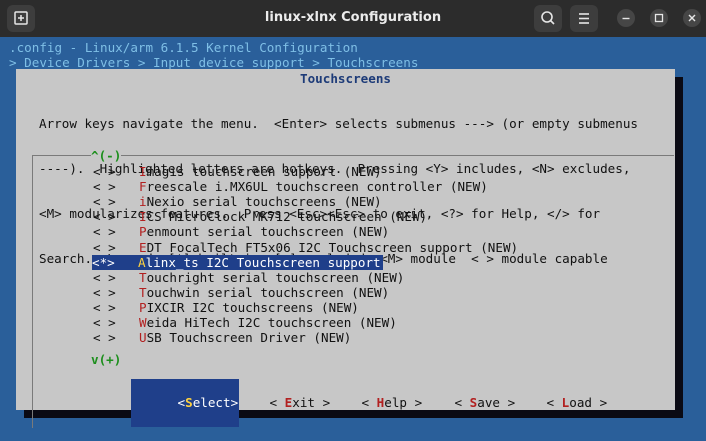 The image size is (706, 441). I want to click on menu-item: < > Weida HiTech I2C touchscreen (NEW), so click(245, 322).